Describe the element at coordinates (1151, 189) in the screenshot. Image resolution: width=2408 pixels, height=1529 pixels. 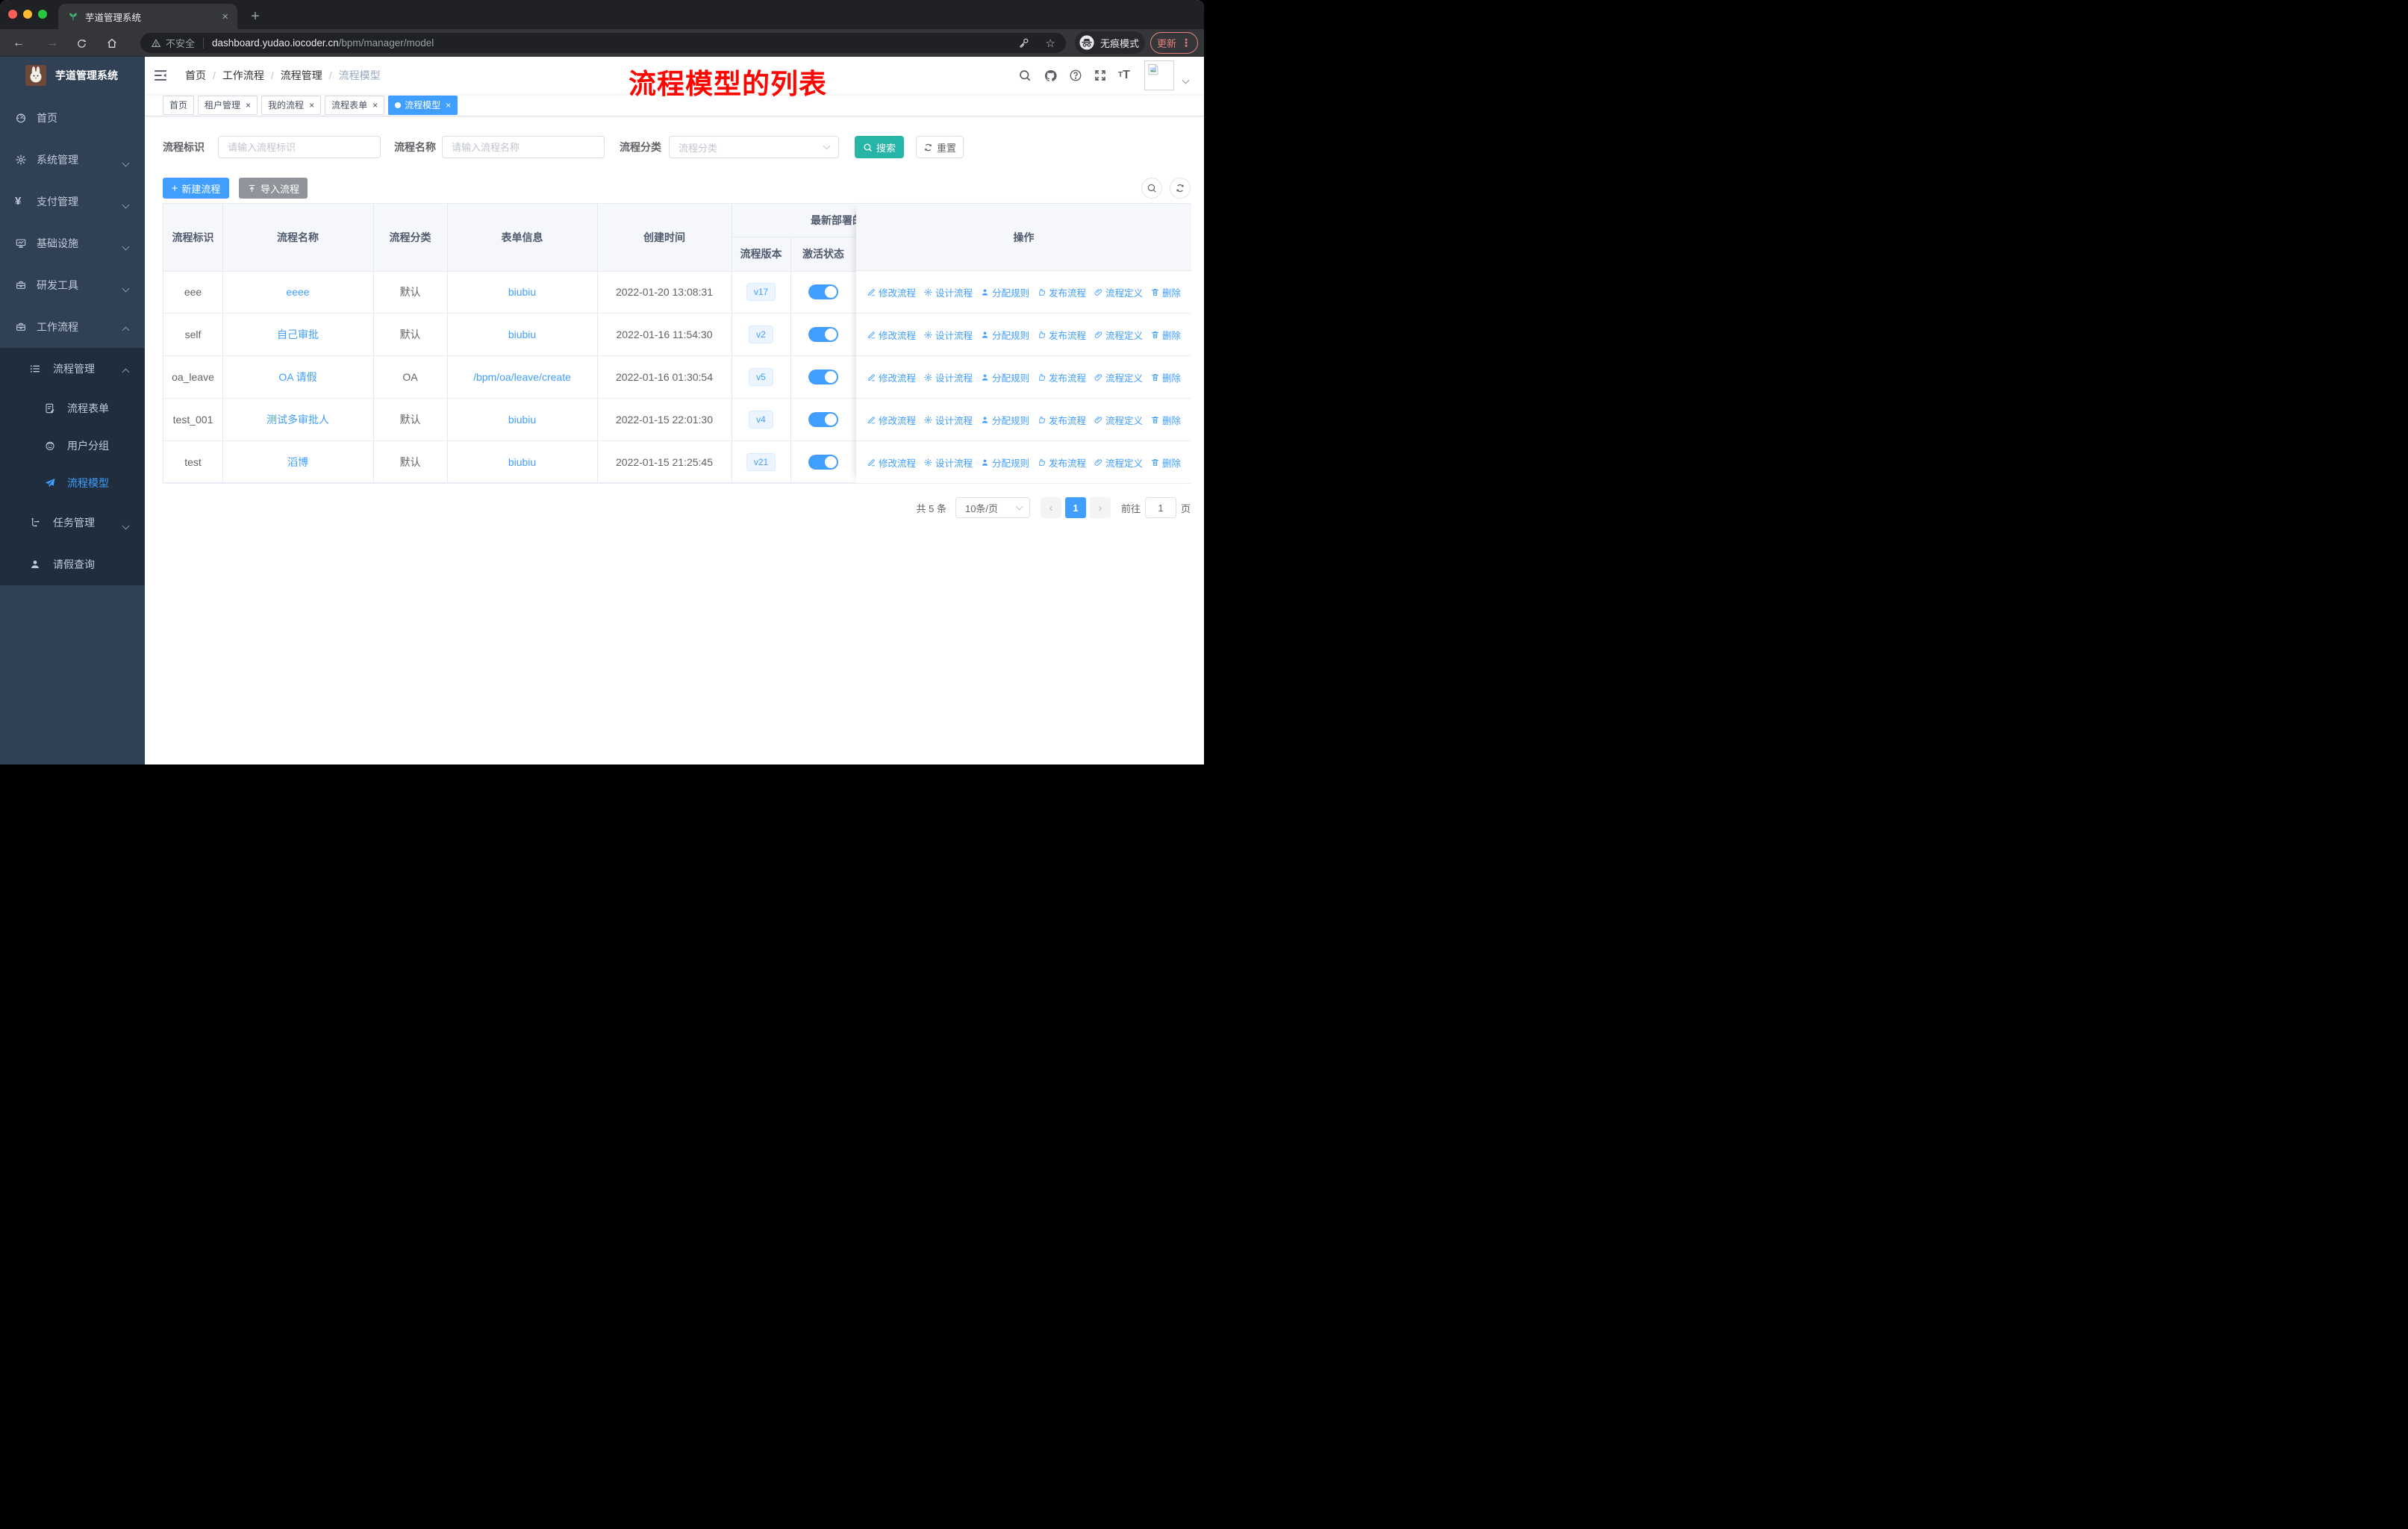
I see `table-search-toggle-button` at that location.